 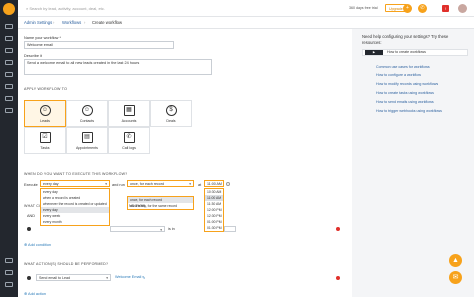 I want to click on clock-icon, so click(x=228, y=183).